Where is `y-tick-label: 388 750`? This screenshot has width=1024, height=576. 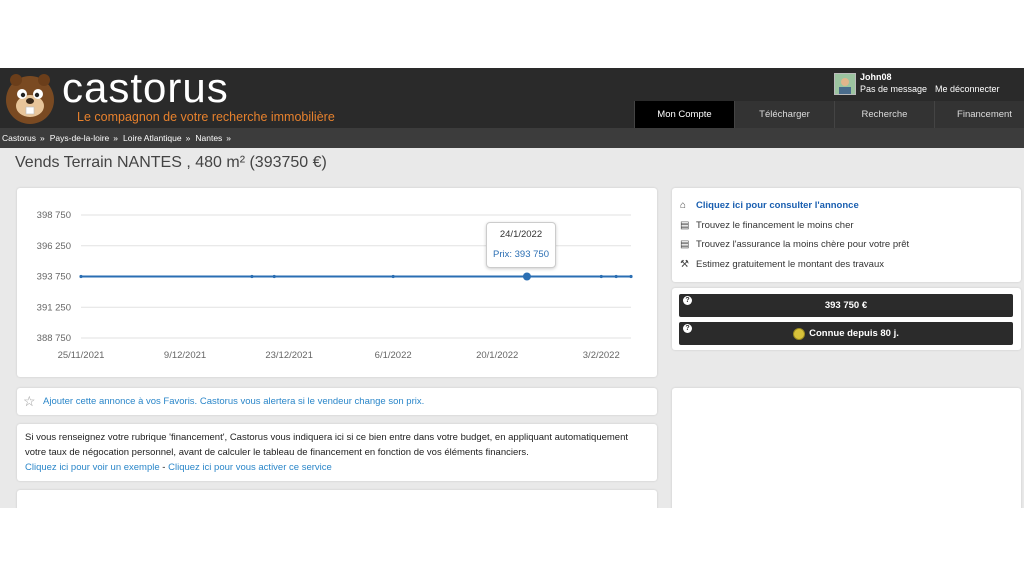 y-tick-label: 388 750 is located at coordinates (54, 338).